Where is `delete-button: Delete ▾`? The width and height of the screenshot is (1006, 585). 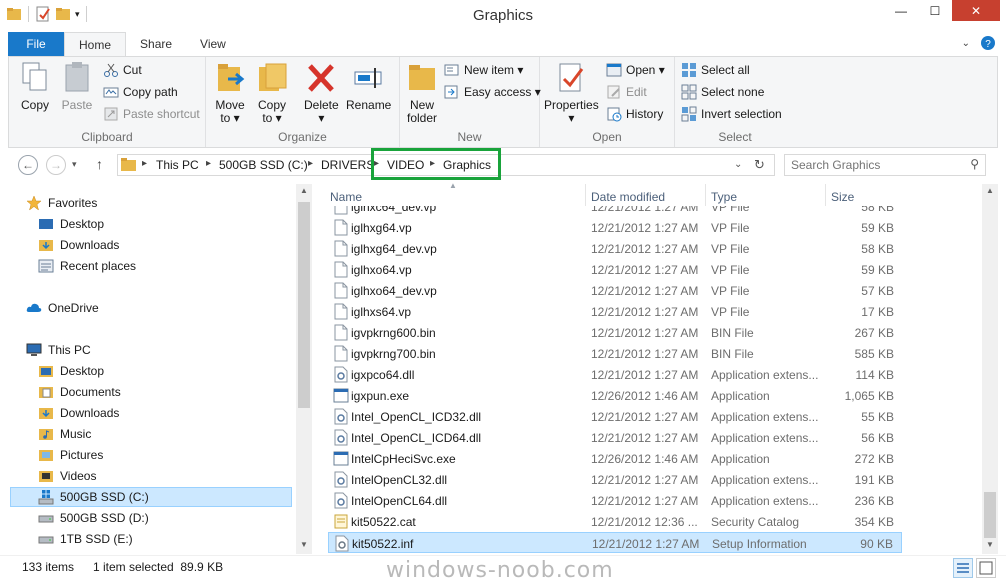
delete-button: Delete ▾ is located at coordinates (321, 93).